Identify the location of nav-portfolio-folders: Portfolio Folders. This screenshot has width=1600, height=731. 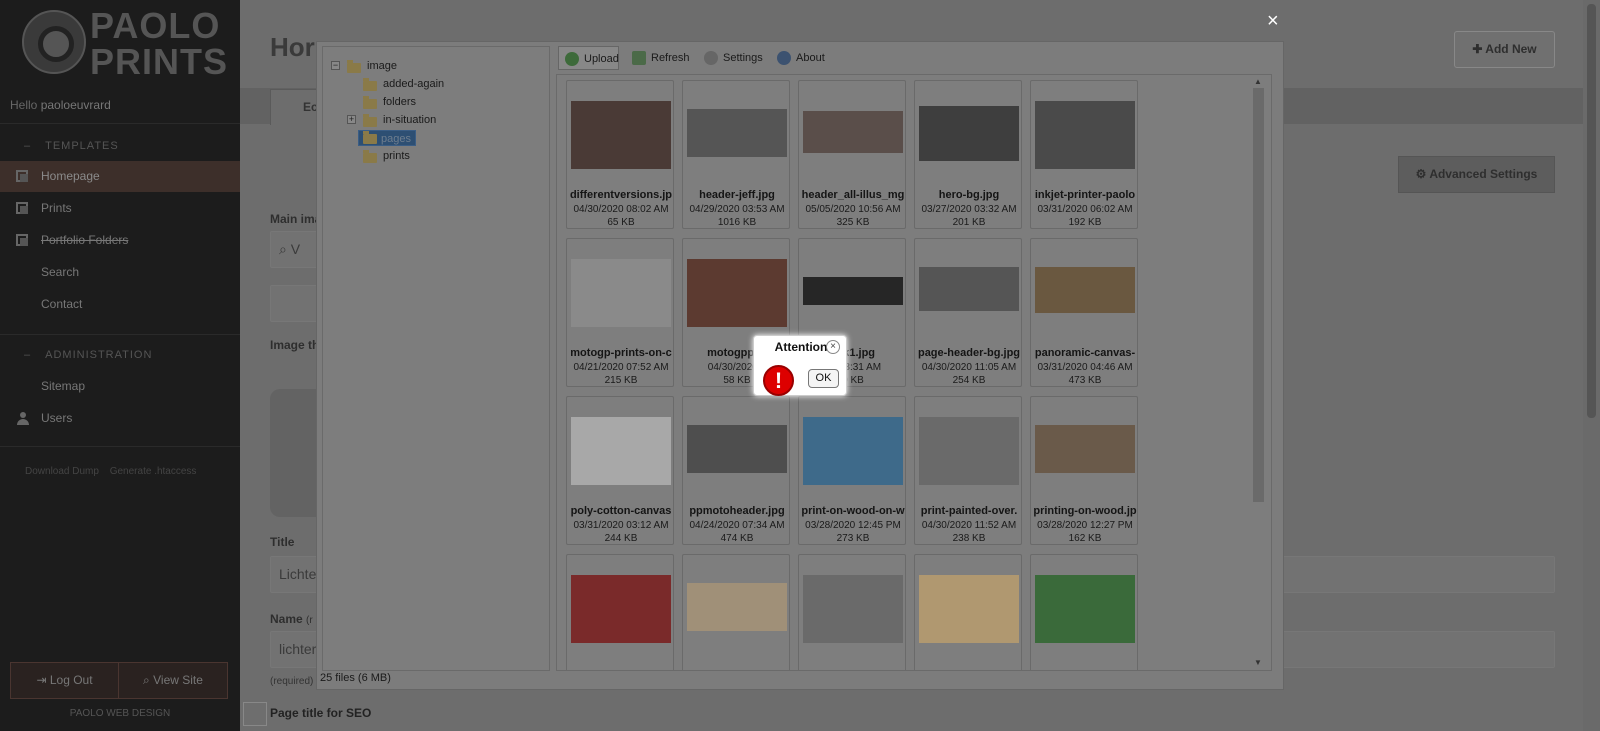
(120, 240).